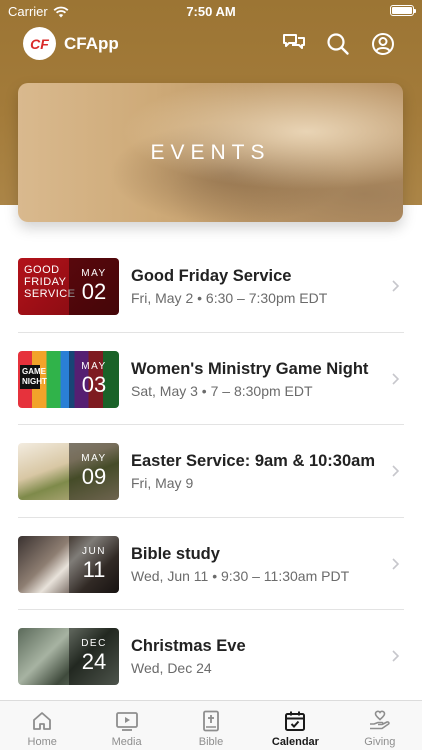  Describe the element at coordinates (171, 668) in the screenshot. I see `event-time: Wed, Dec 24` at that location.